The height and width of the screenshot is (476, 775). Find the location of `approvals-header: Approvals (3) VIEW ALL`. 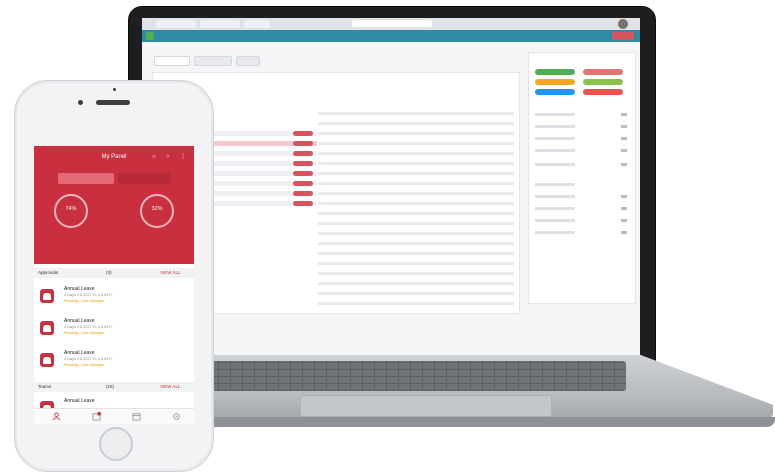

approvals-header: Approvals (3) VIEW ALL is located at coordinates (114, 273).